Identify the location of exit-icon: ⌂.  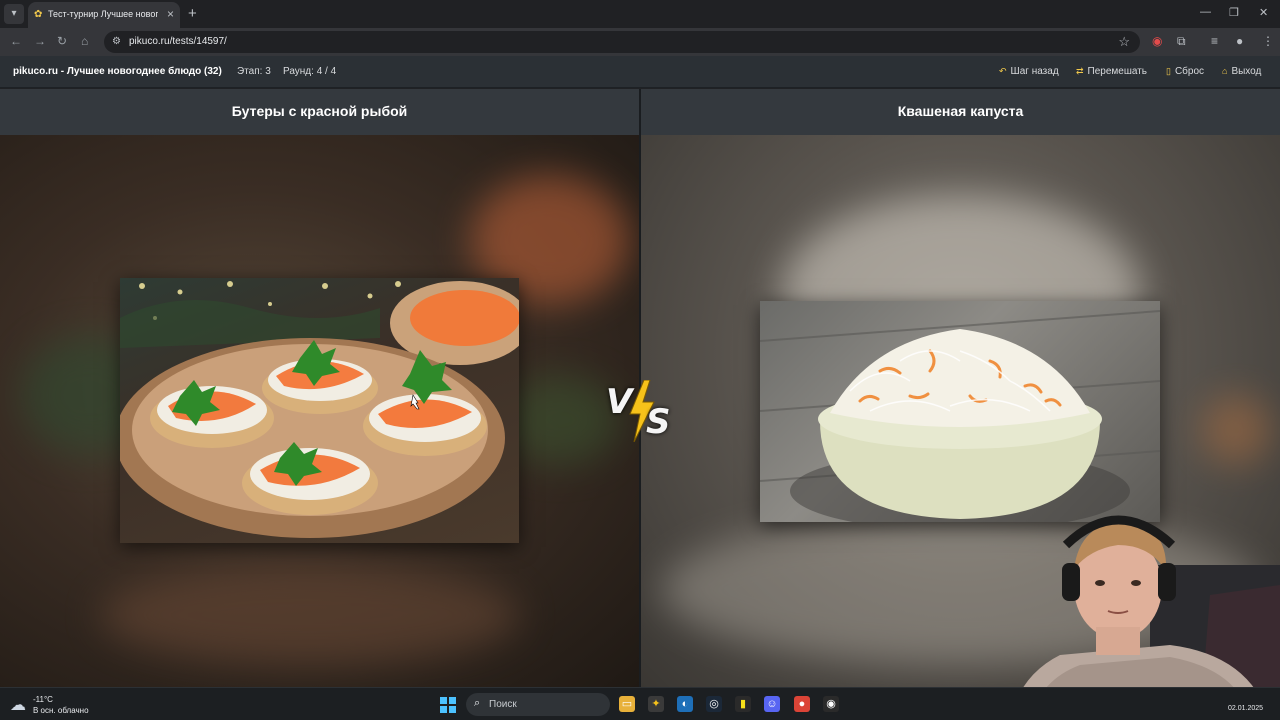
(1225, 71).